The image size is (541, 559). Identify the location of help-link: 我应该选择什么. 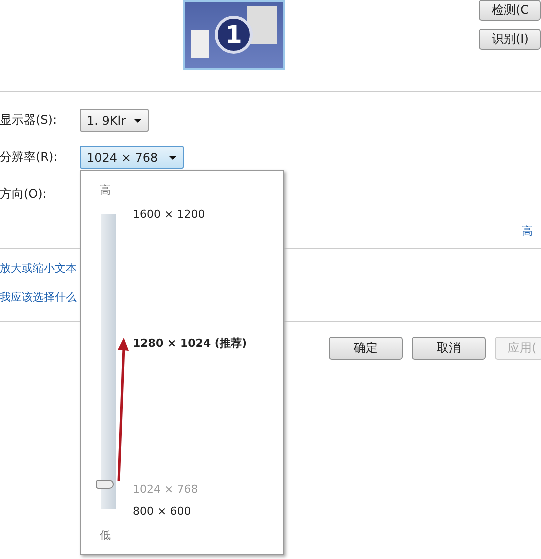
(270, 297).